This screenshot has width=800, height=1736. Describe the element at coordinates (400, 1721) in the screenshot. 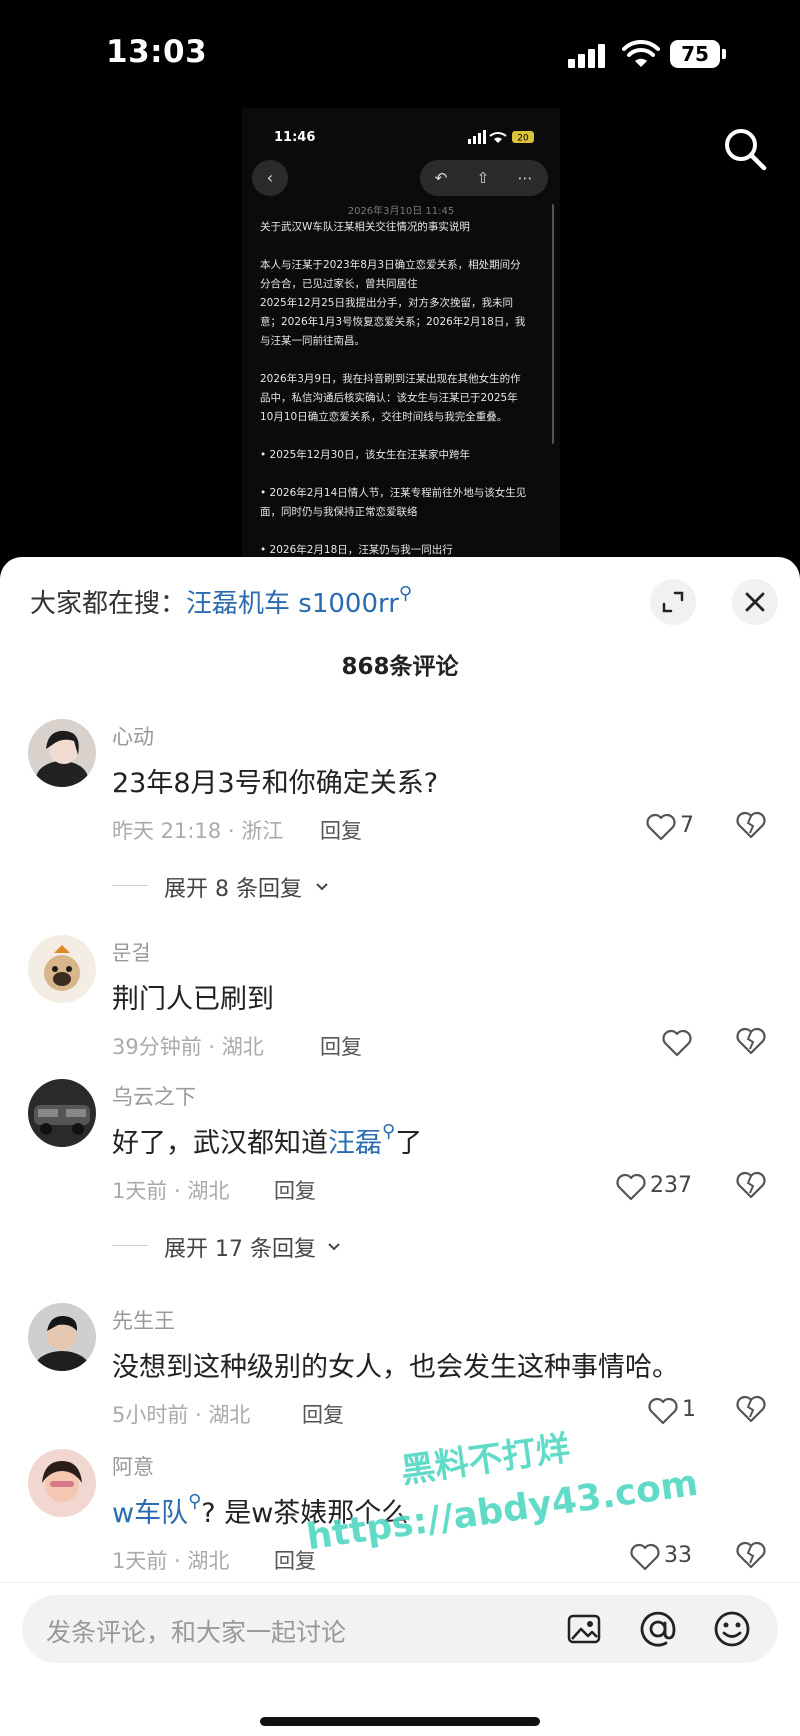

I see `home-indicator` at that location.